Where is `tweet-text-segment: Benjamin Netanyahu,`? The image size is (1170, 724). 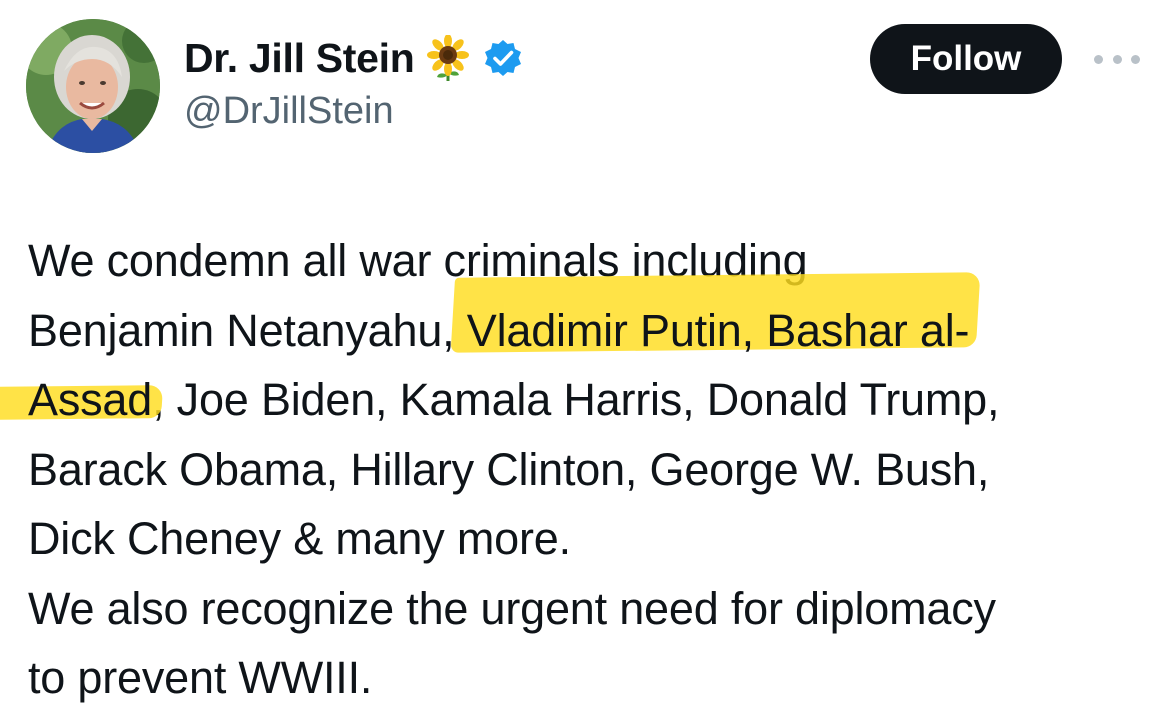
tweet-text-segment: Benjamin Netanyahu, is located at coordinates (247, 330).